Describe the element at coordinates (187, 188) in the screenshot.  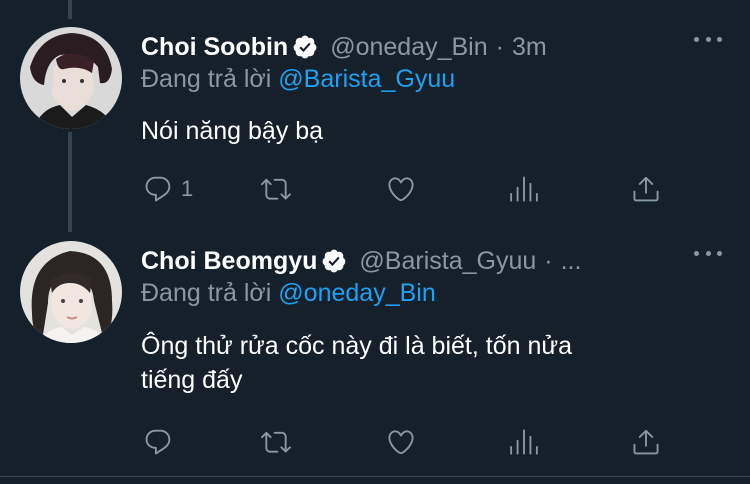
I see `reply-count: 1` at that location.